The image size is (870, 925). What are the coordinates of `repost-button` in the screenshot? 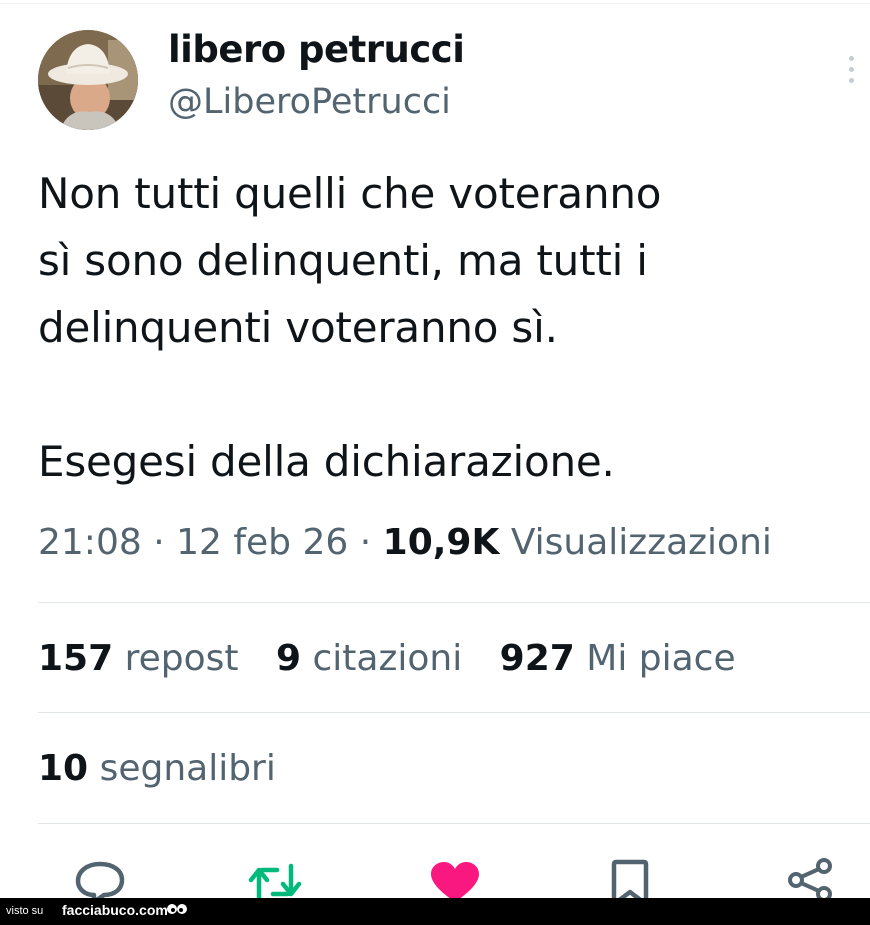 It's located at (275, 879).